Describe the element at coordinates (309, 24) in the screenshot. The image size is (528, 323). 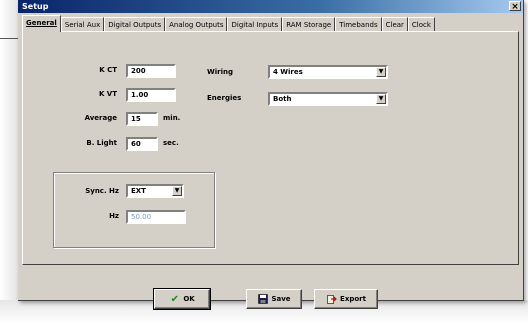
I see `tab-ram-storage: RAM Storage` at that location.